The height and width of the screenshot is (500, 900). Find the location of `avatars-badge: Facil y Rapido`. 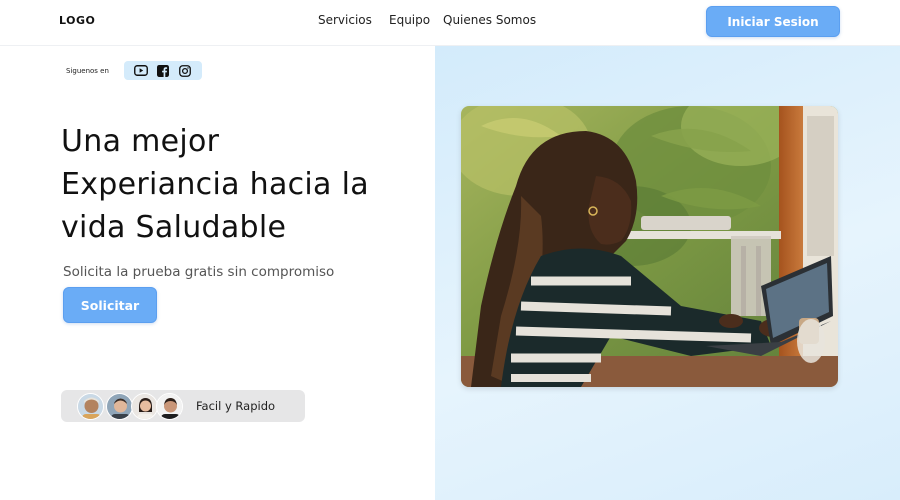

avatars-badge: Facil y Rapido is located at coordinates (183, 406).